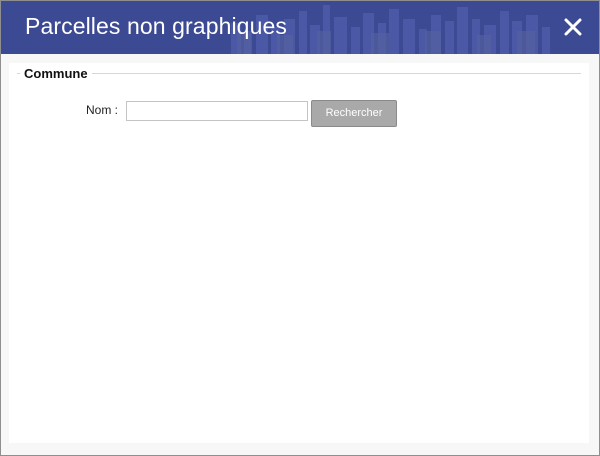 The height and width of the screenshot is (456, 600). I want to click on rechercher-button: Rechercher, so click(354, 113).